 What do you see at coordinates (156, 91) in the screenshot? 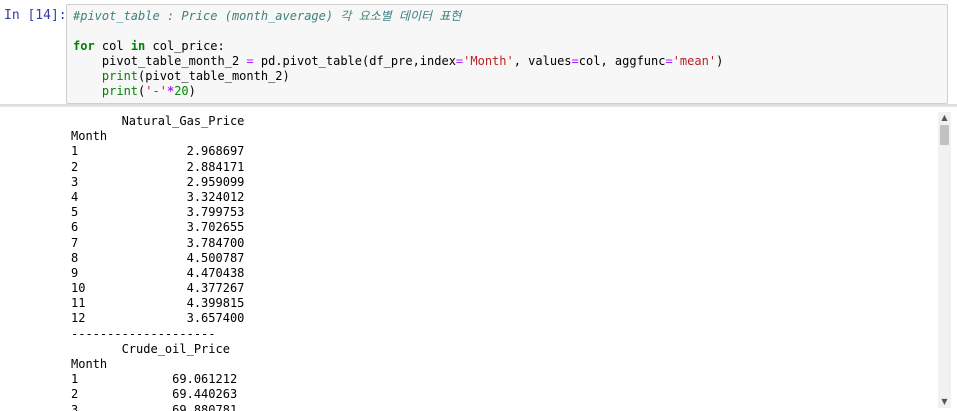
I see `code-token: '-'` at bounding box center [156, 91].